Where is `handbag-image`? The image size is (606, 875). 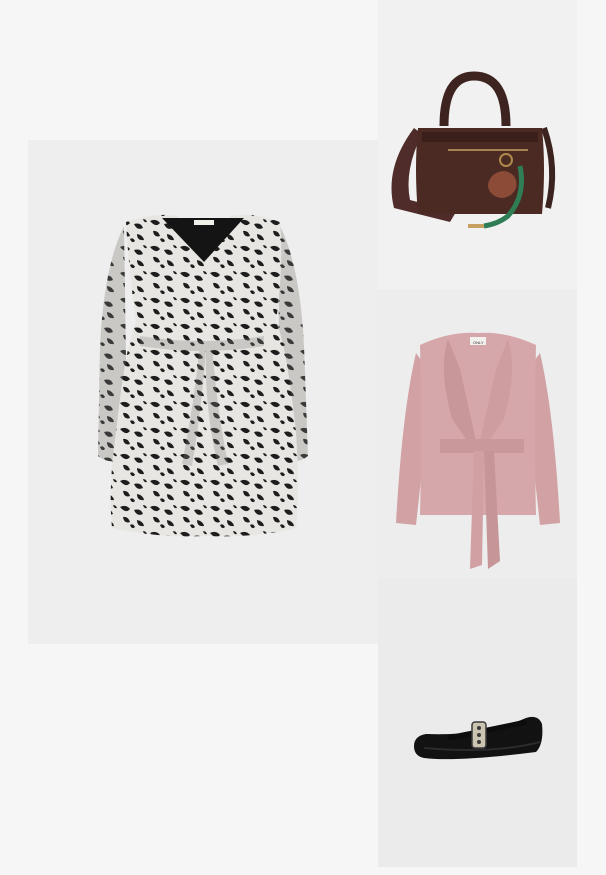 handbag-image is located at coordinates (473, 150).